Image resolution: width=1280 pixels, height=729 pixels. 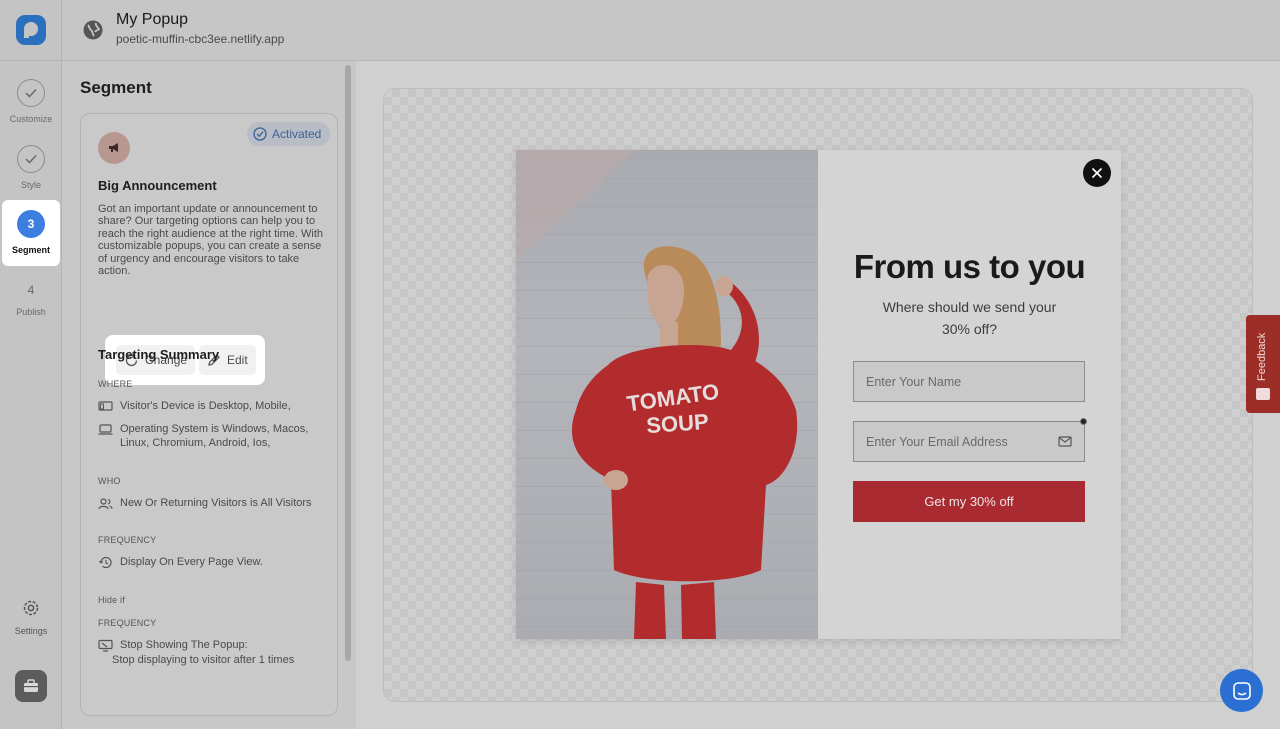 I want to click on step-customize: Customize, so click(x=31, y=101).